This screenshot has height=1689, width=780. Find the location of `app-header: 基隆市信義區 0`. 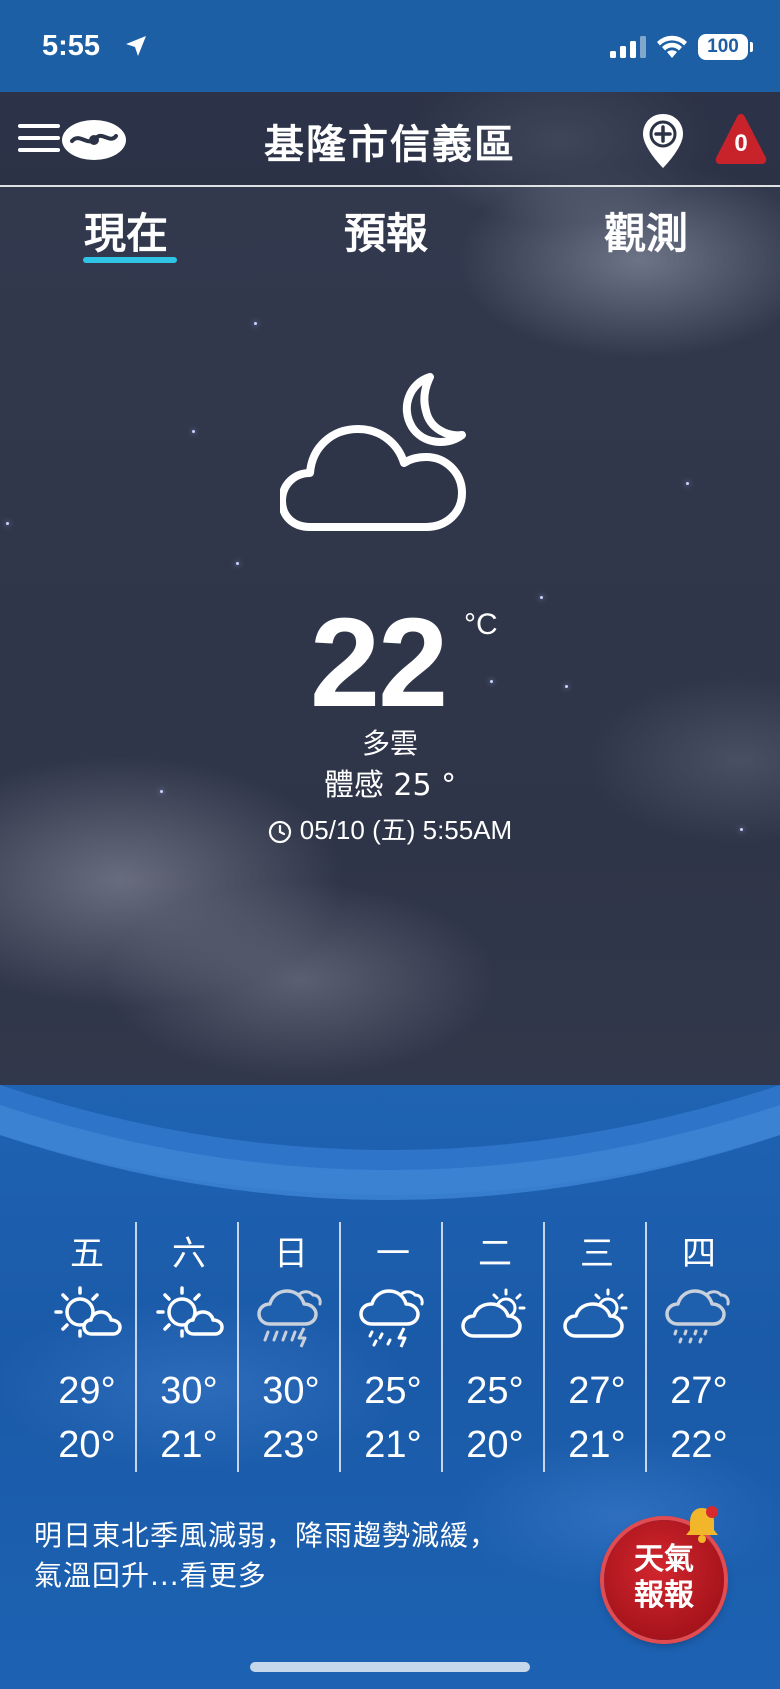

app-header: 基隆市信義區 0 is located at coordinates (390, 139).